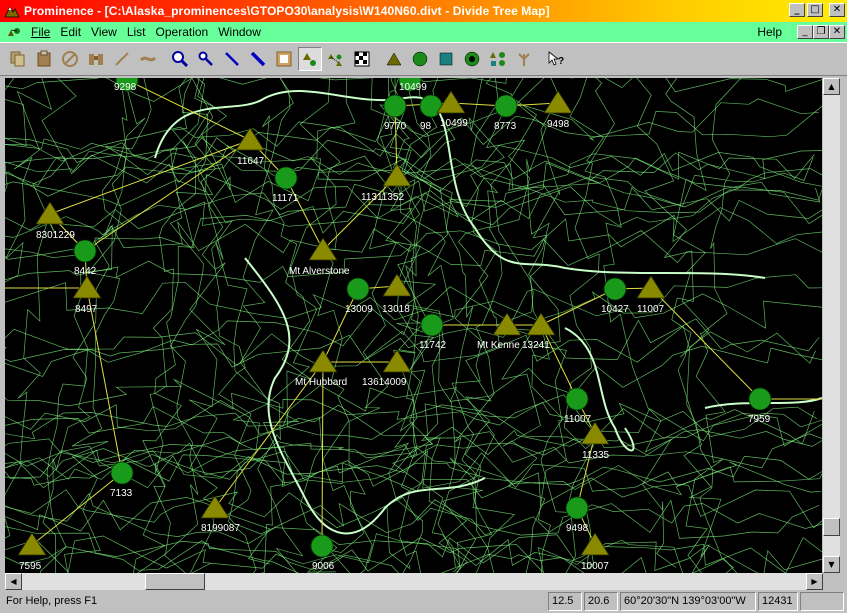  I want to click on copy-button, so click(18, 59).